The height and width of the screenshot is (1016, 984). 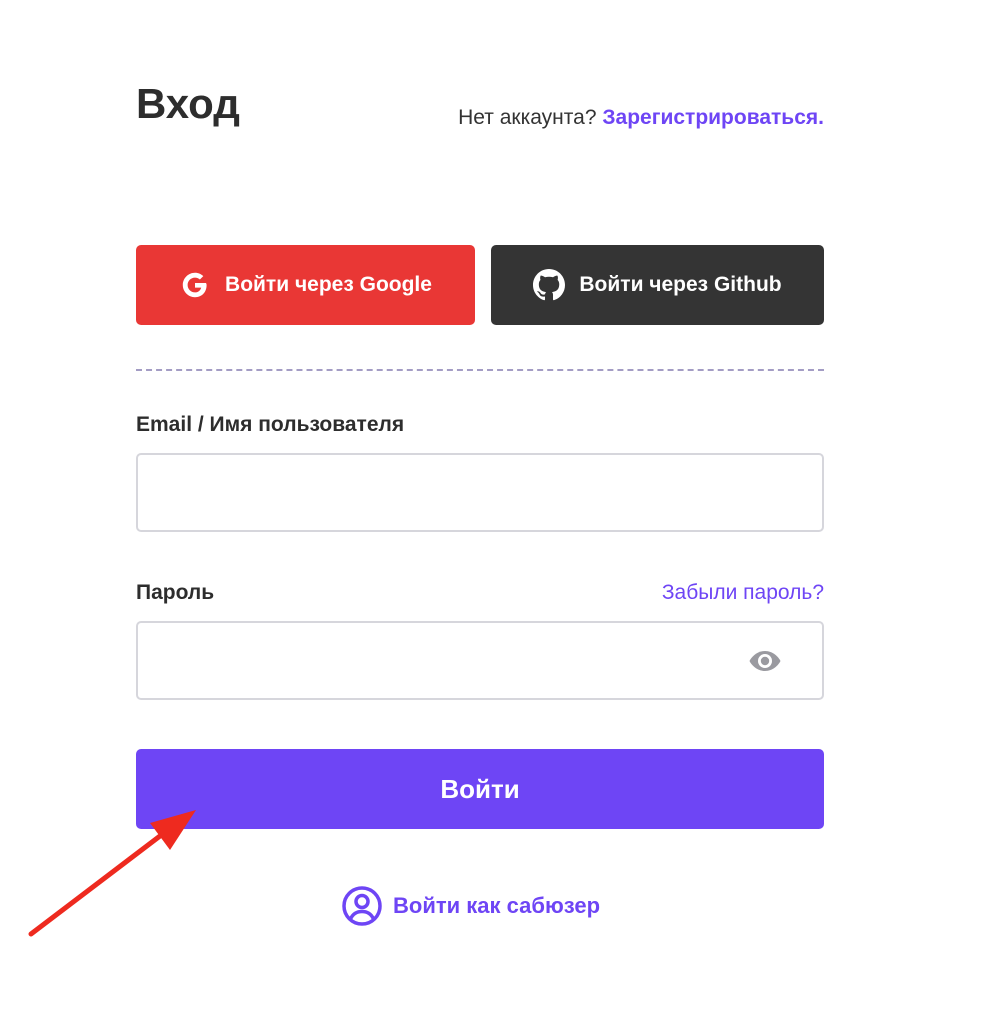 I want to click on login-submit-label: Войти, so click(x=480, y=788).